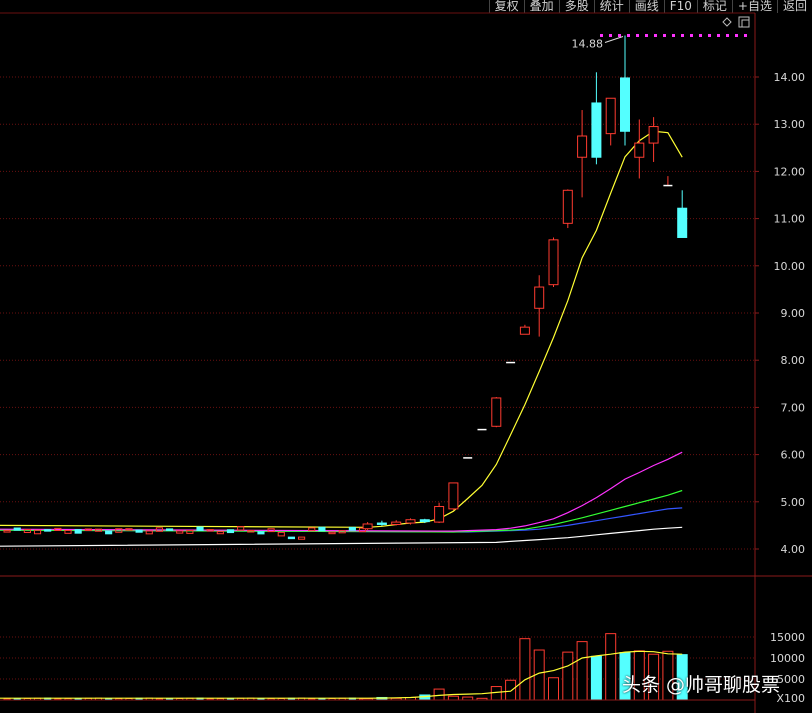  What do you see at coordinates (793, 549) in the screenshot?
I see `price-tick-label: 4.00` at bounding box center [793, 549].